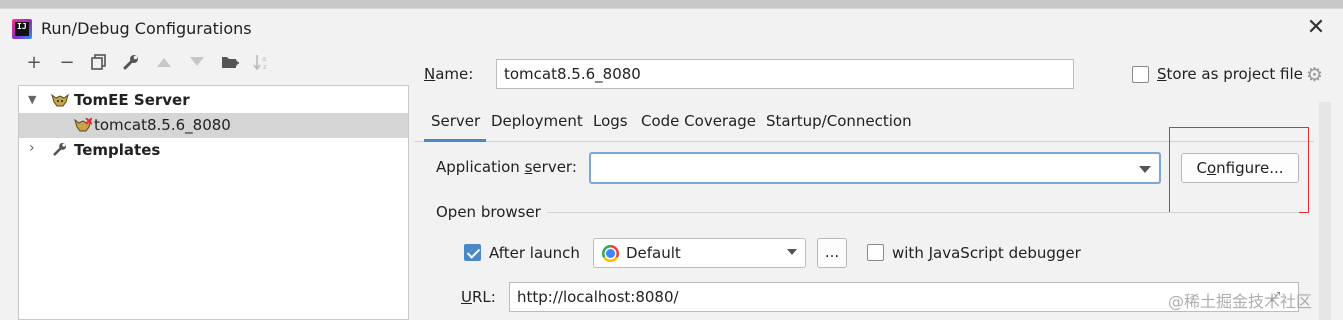 The width and height of the screenshot is (1343, 320). What do you see at coordinates (1314, 75) in the screenshot?
I see `gear-icon: ⚙` at bounding box center [1314, 75].